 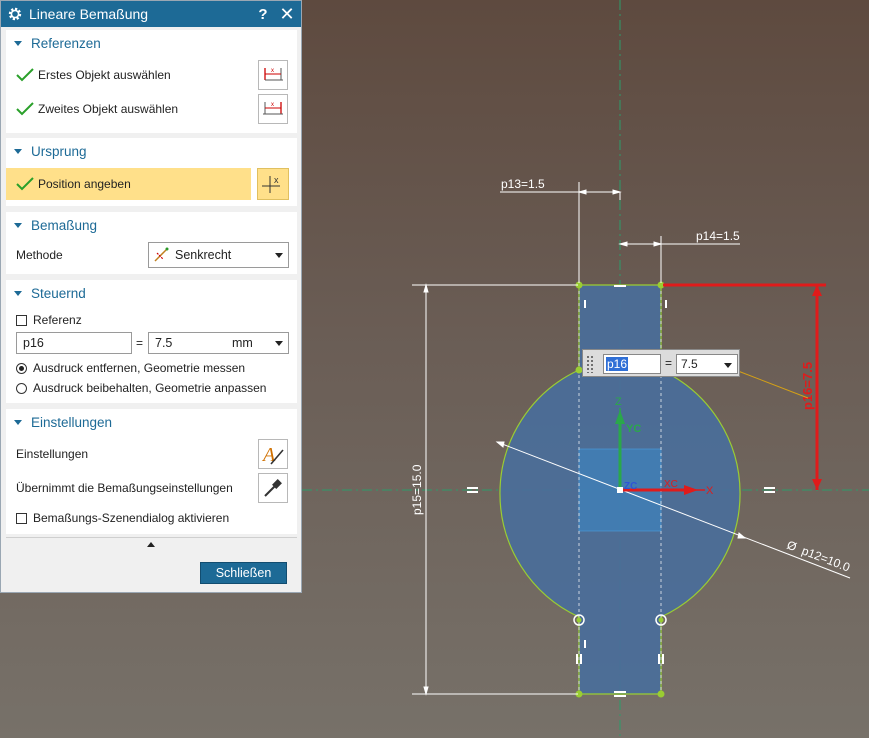 What do you see at coordinates (21, 320) in the screenshot?
I see `reference-checkbox` at bounding box center [21, 320].